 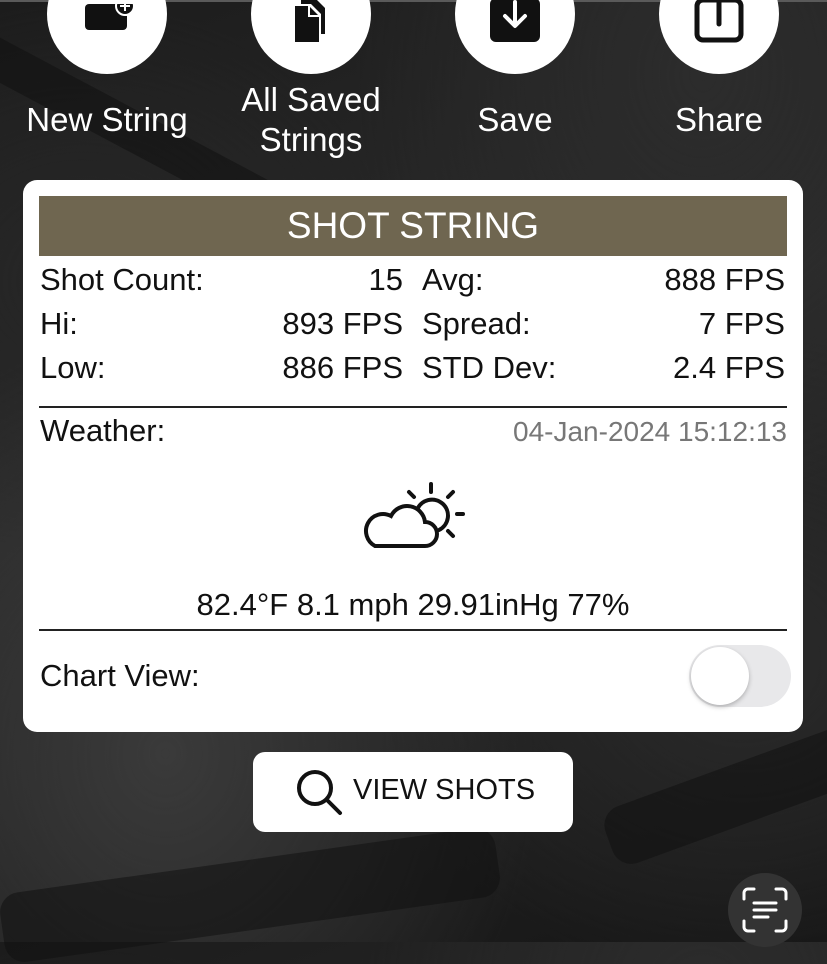 I want to click on toggle-knob, so click(x=720, y=676).